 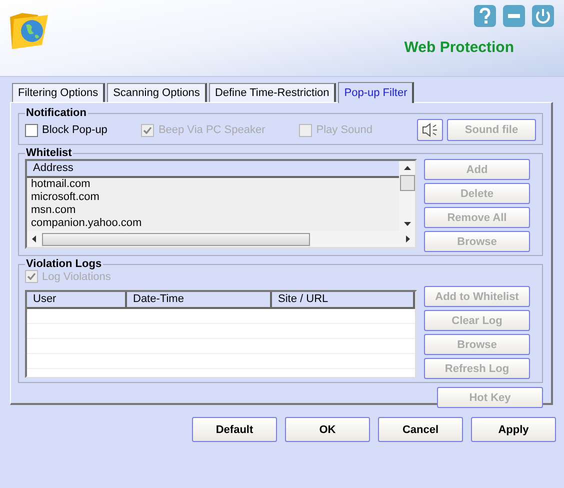 What do you see at coordinates (56, 113) in the screenshot?
I see `group-title: Notification` at bounding box center [56, 113].